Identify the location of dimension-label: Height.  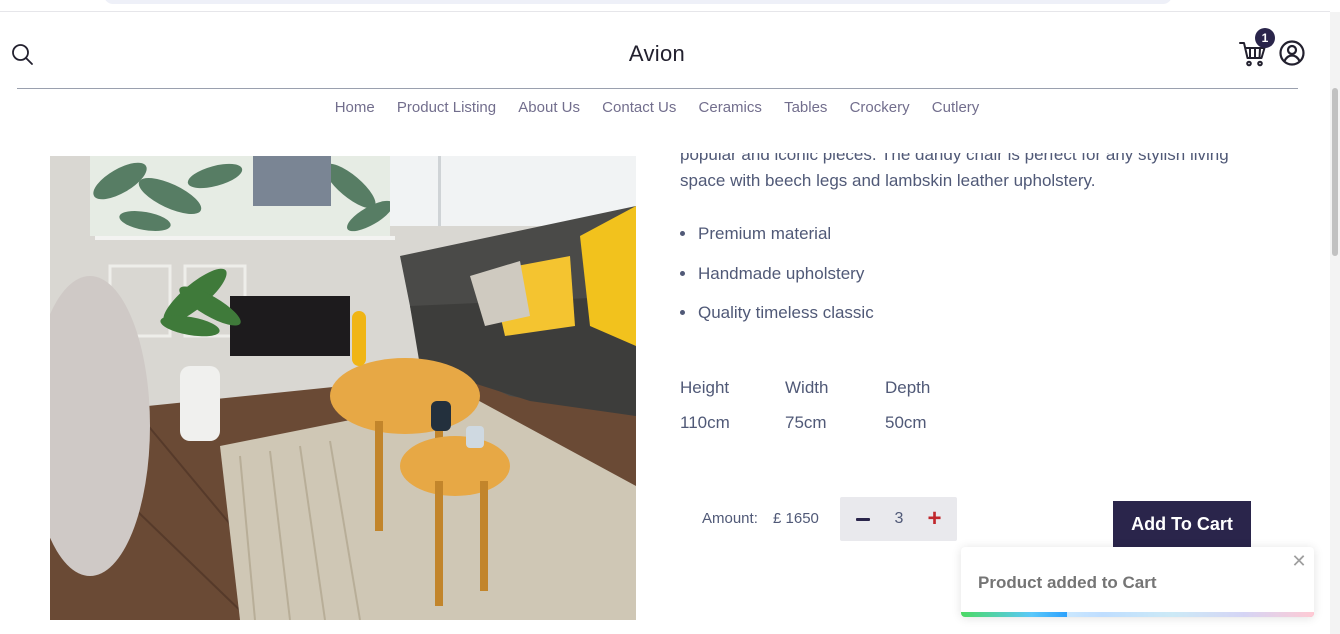
(705, 387).